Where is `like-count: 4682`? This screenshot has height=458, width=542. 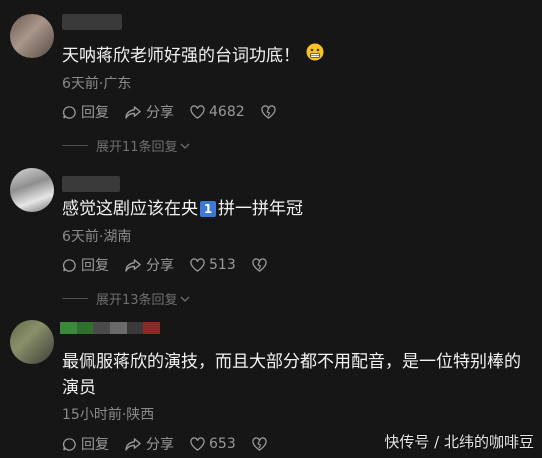
like-count: 4682 is located at coordinates (227, 112).